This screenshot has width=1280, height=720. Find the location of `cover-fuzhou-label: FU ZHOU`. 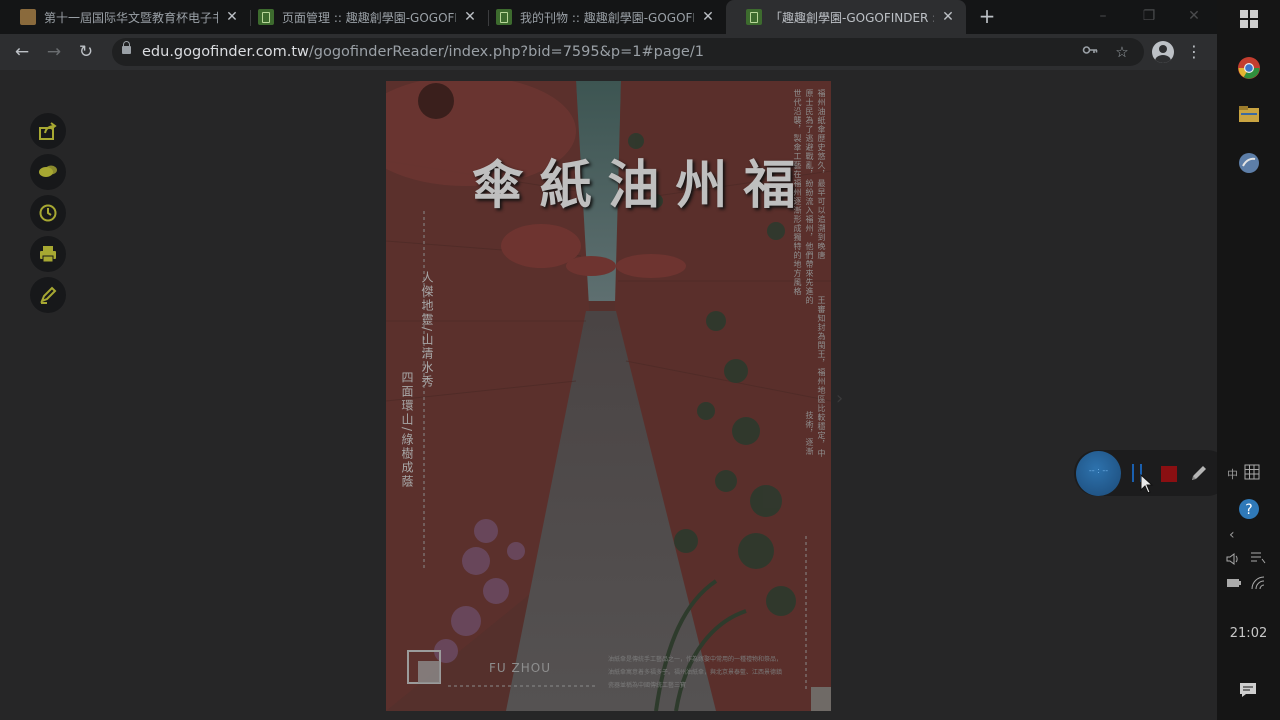

cover-fuzhou-label: FU ZHOU is located at coordinates (520, 668).